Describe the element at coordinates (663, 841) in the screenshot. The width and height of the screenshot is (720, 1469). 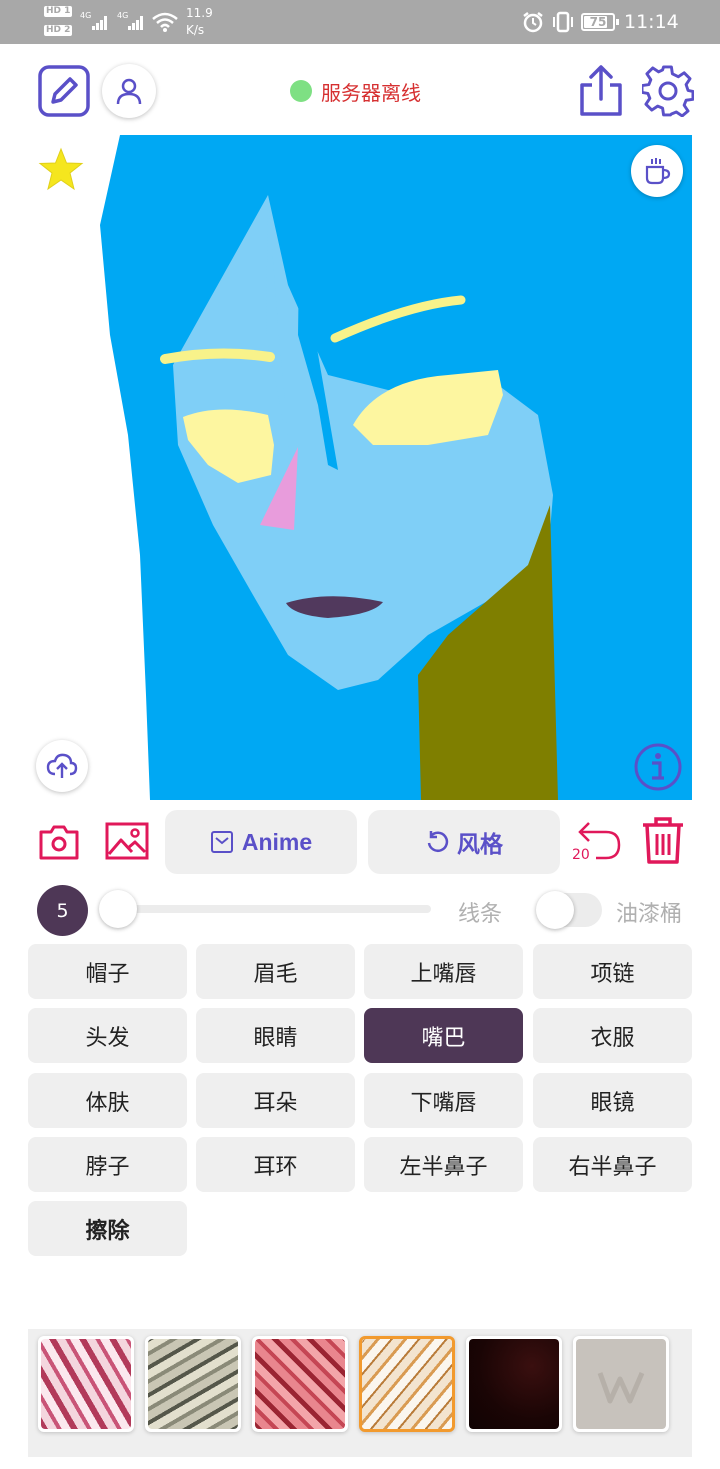
I see `trash-icon` at that location.